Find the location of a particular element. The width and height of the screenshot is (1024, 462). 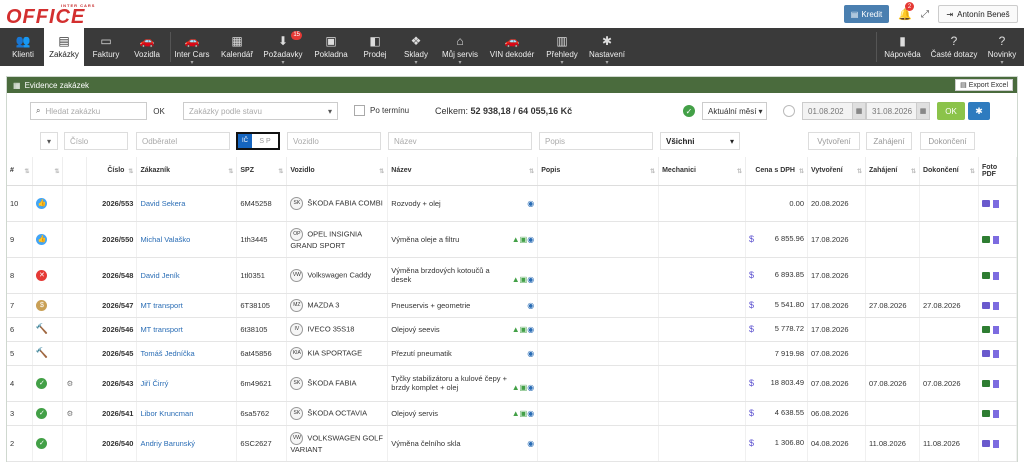

po-terminu-checkbox is located at coordinates (359, 110).